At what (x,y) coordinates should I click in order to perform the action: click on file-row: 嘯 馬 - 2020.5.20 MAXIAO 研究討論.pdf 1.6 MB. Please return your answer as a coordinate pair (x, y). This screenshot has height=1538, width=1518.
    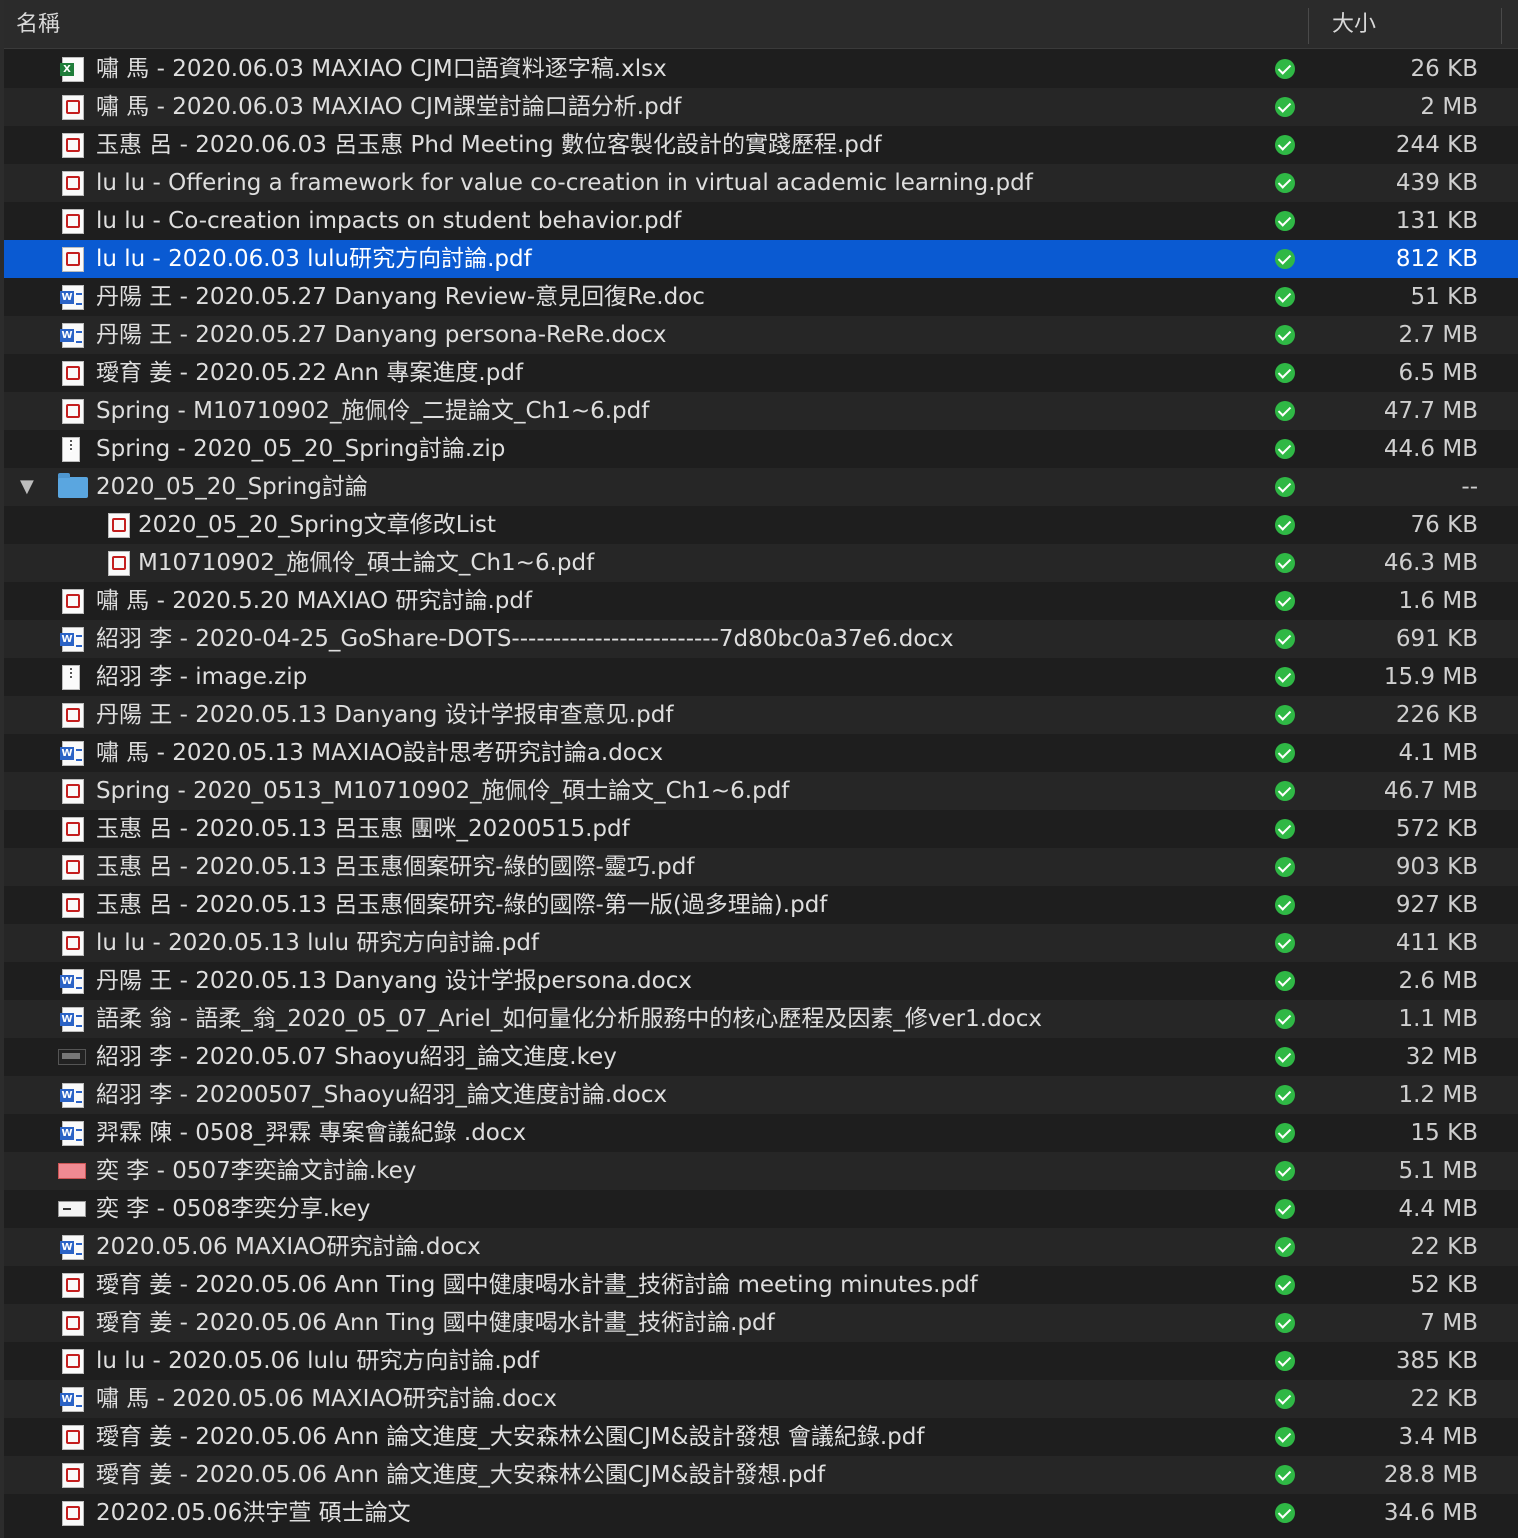
    Looking at the image, I should click on (761, 601).